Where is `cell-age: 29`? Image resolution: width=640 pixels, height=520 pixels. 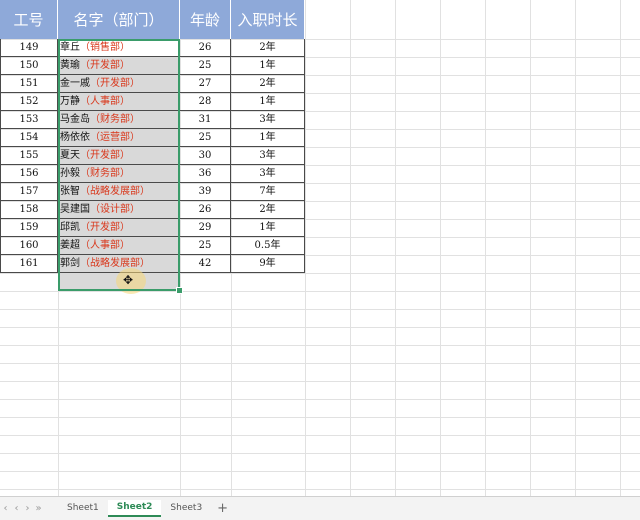
cell-age: 29 is located at coordinates (205, 228).